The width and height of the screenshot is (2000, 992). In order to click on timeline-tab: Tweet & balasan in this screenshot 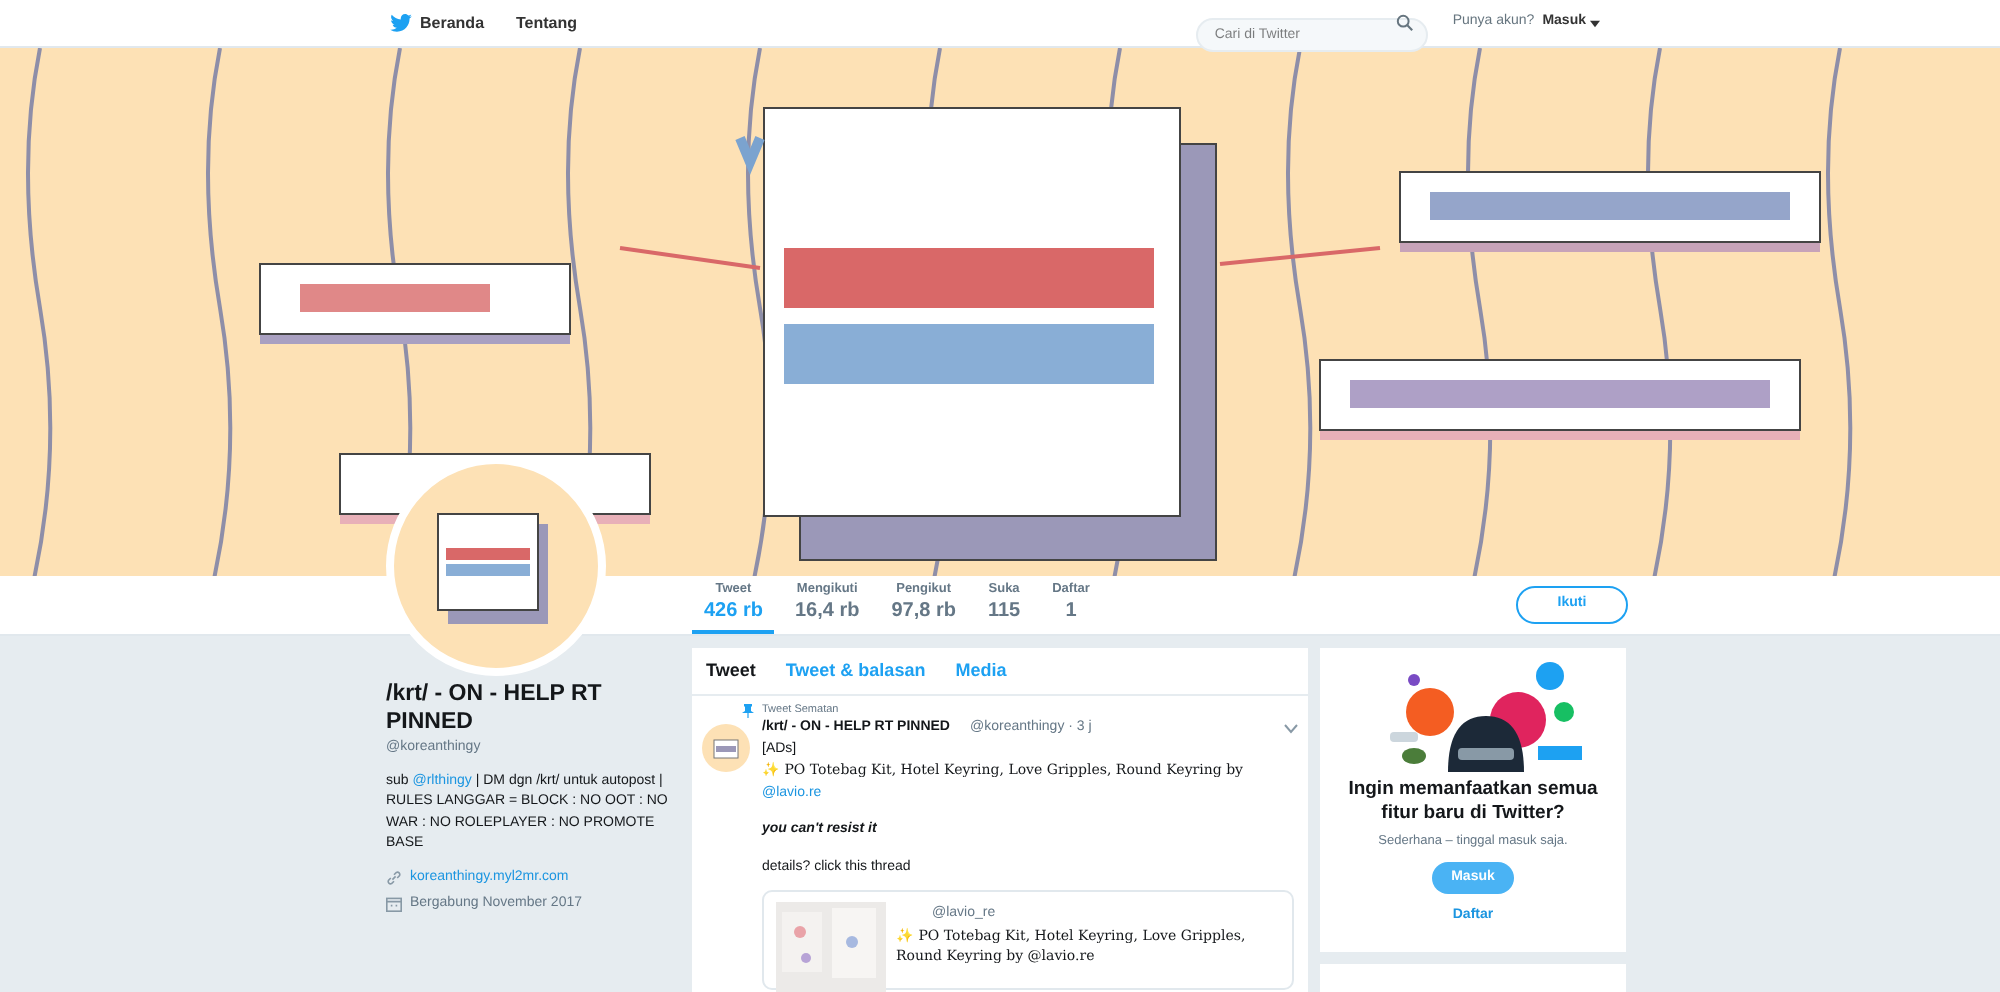, I will do `click(855, 671)`.